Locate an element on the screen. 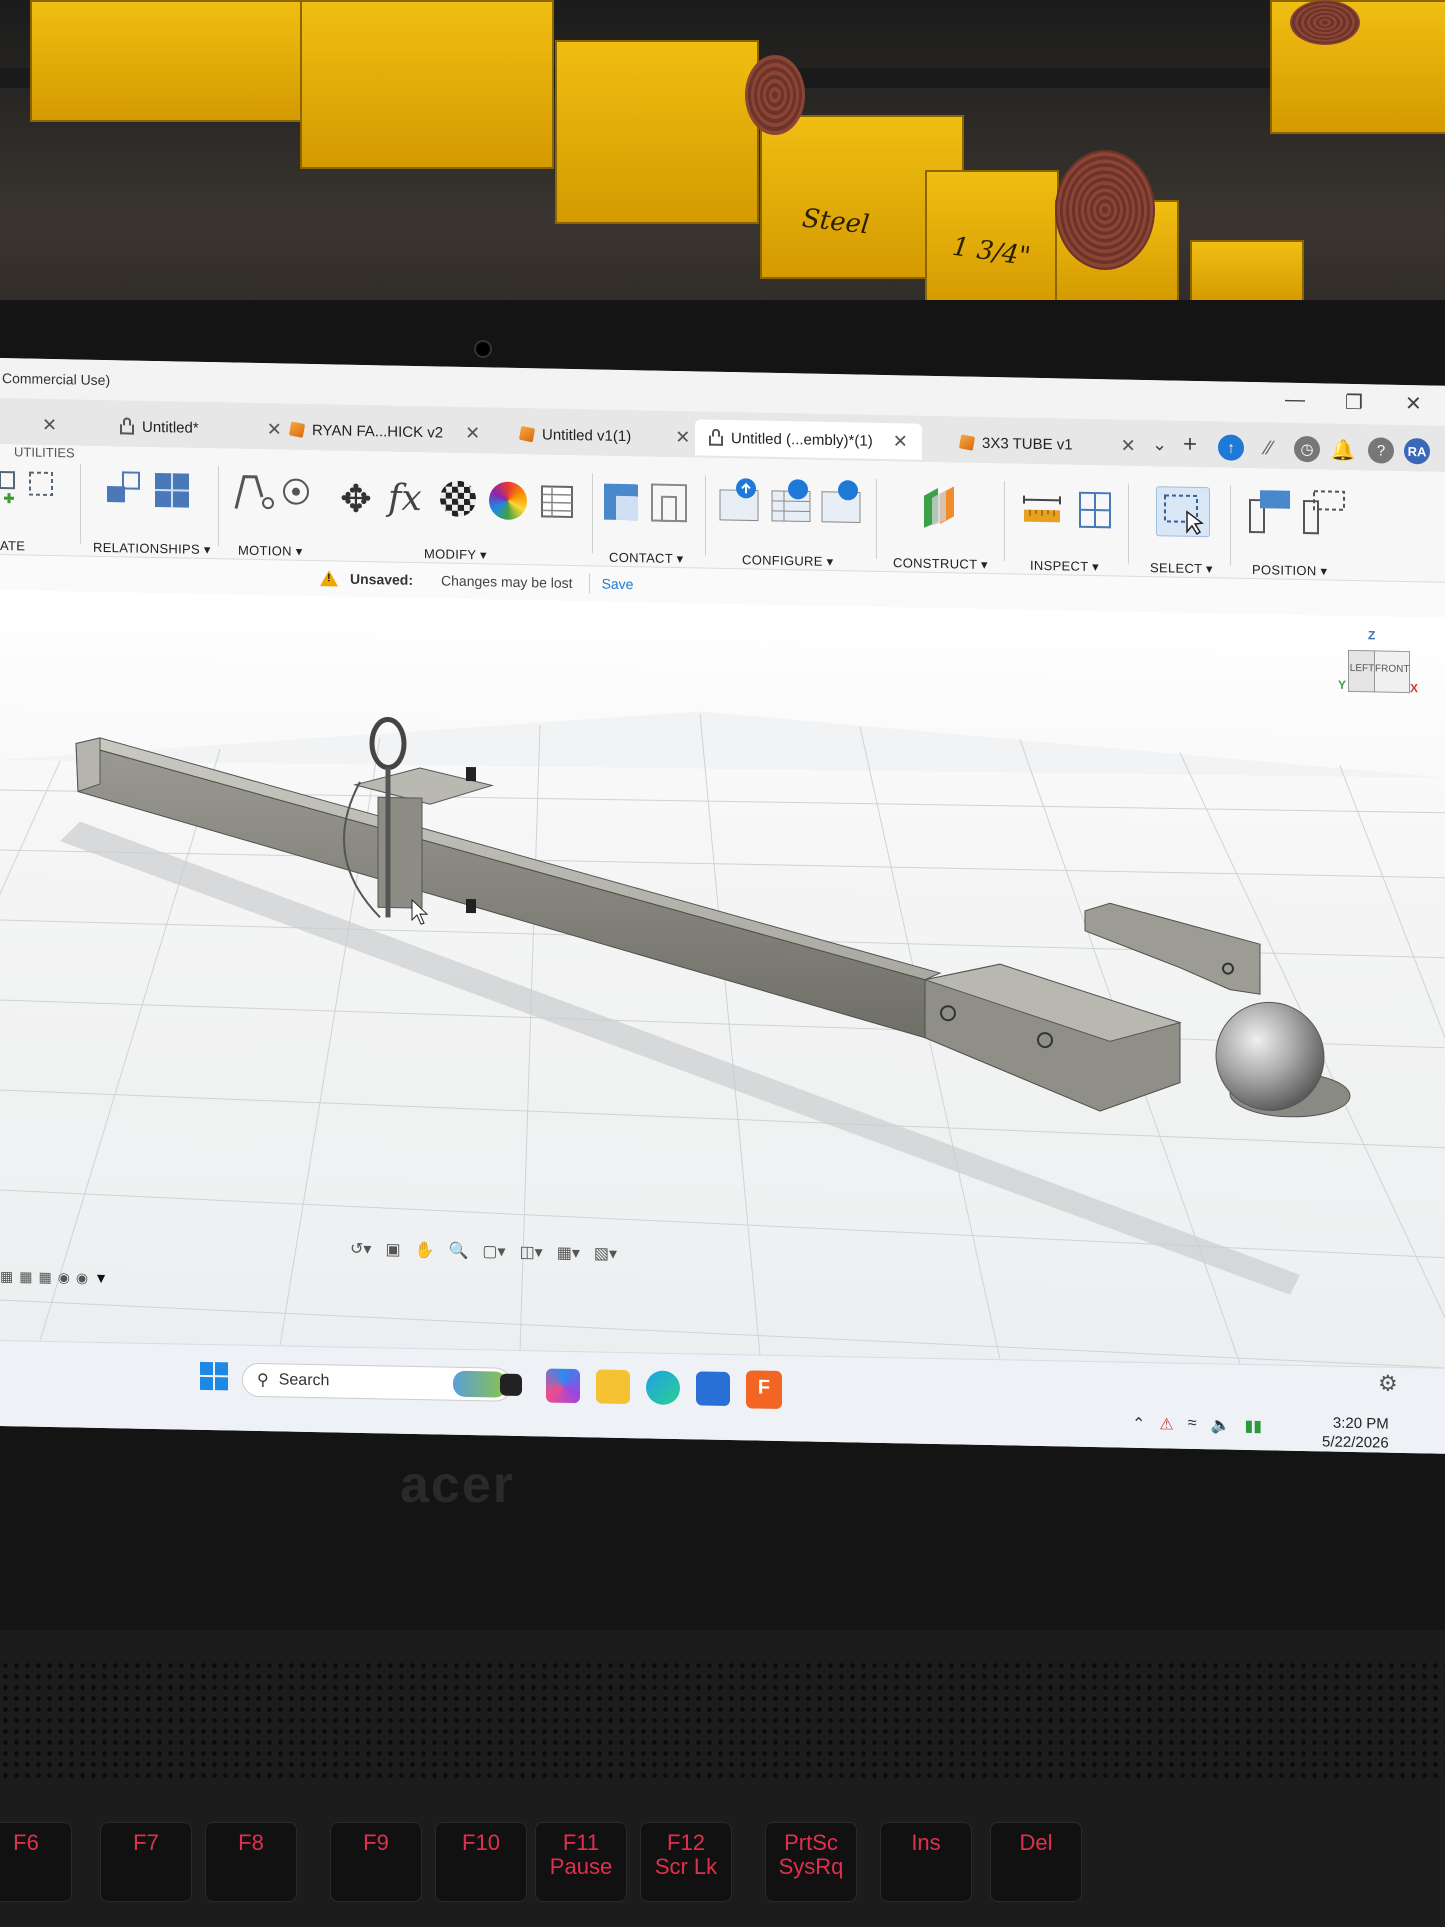 This screenshot has height=1927, width=1445. edge-icon is located at coordinates (663, 1388).